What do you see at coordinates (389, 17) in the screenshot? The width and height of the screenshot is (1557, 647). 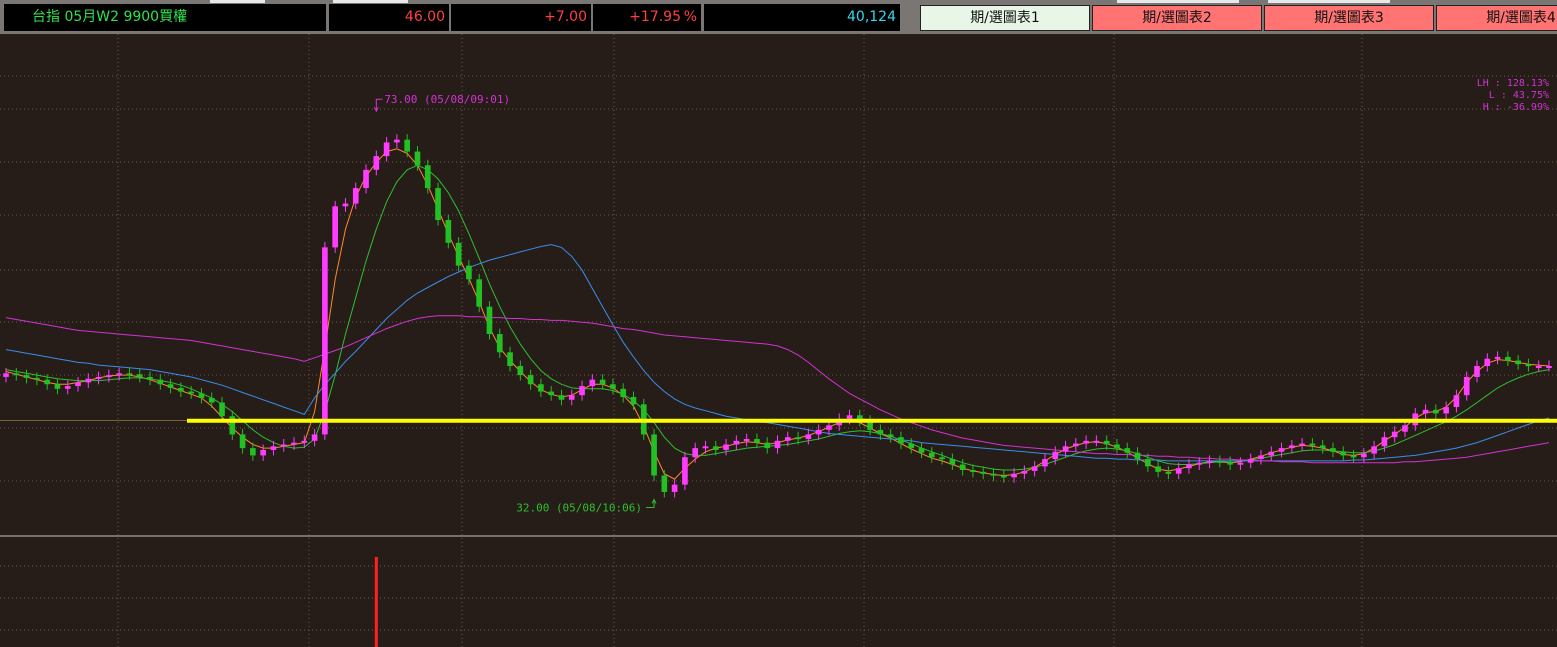 I see `last-price: 46.00` at bounding box center [389, 17].